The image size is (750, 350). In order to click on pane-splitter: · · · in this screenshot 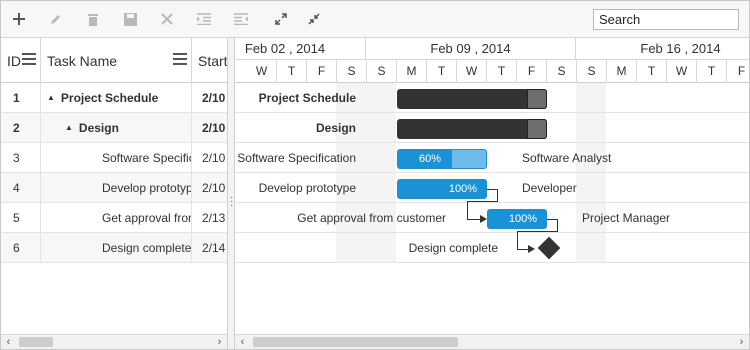, I will do `click(231, 193)`.